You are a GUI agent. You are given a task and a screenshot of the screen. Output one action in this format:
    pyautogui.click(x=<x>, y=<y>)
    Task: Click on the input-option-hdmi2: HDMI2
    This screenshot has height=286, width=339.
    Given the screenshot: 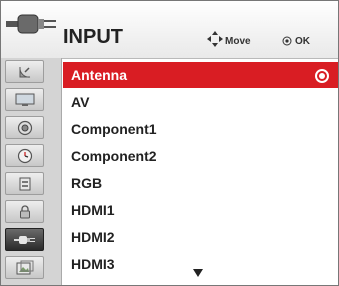 What is the action you would take?
    pyautogui.click(x=200, y=237)
    